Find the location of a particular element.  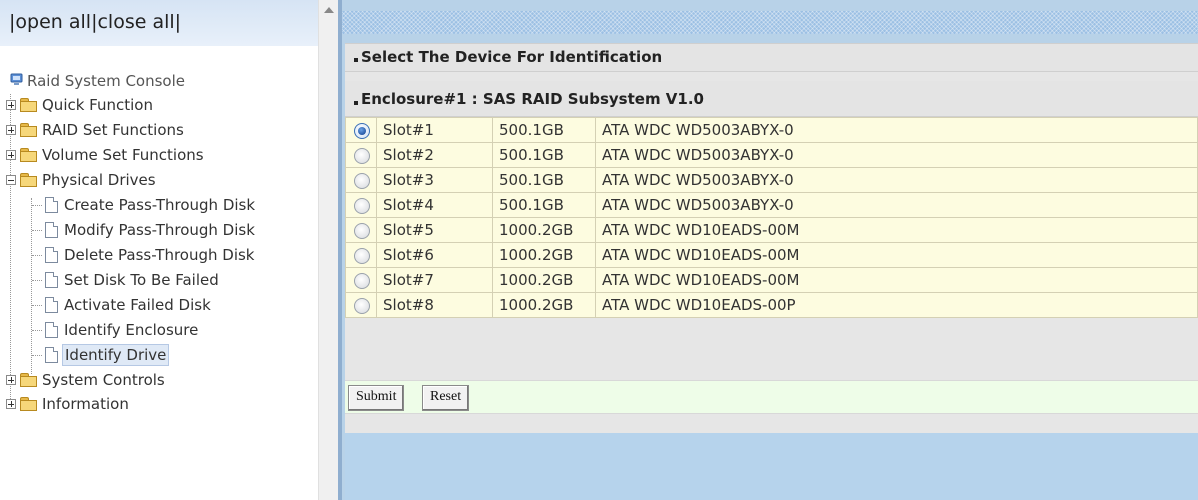

selected-tree-label: Identify Drive is located at coordinates (116, 355).